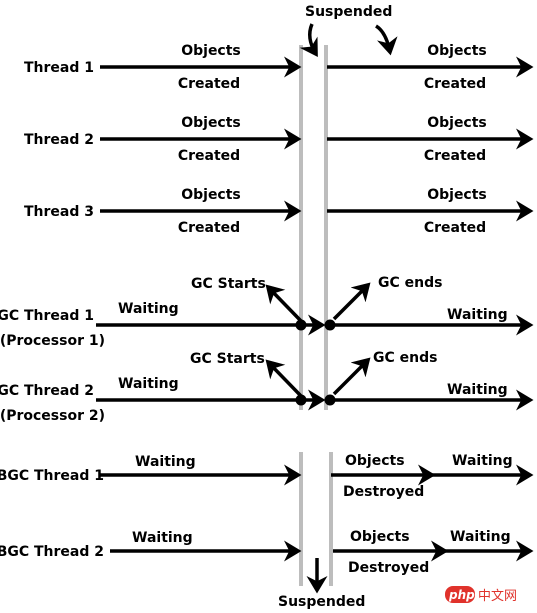 Image resolution: width=537 pixels, height=613 pixels. What do you see at coordinates (308, 40) in the screenshot?
I see `suspended-arrow-left` at bounding box center [308, 40].